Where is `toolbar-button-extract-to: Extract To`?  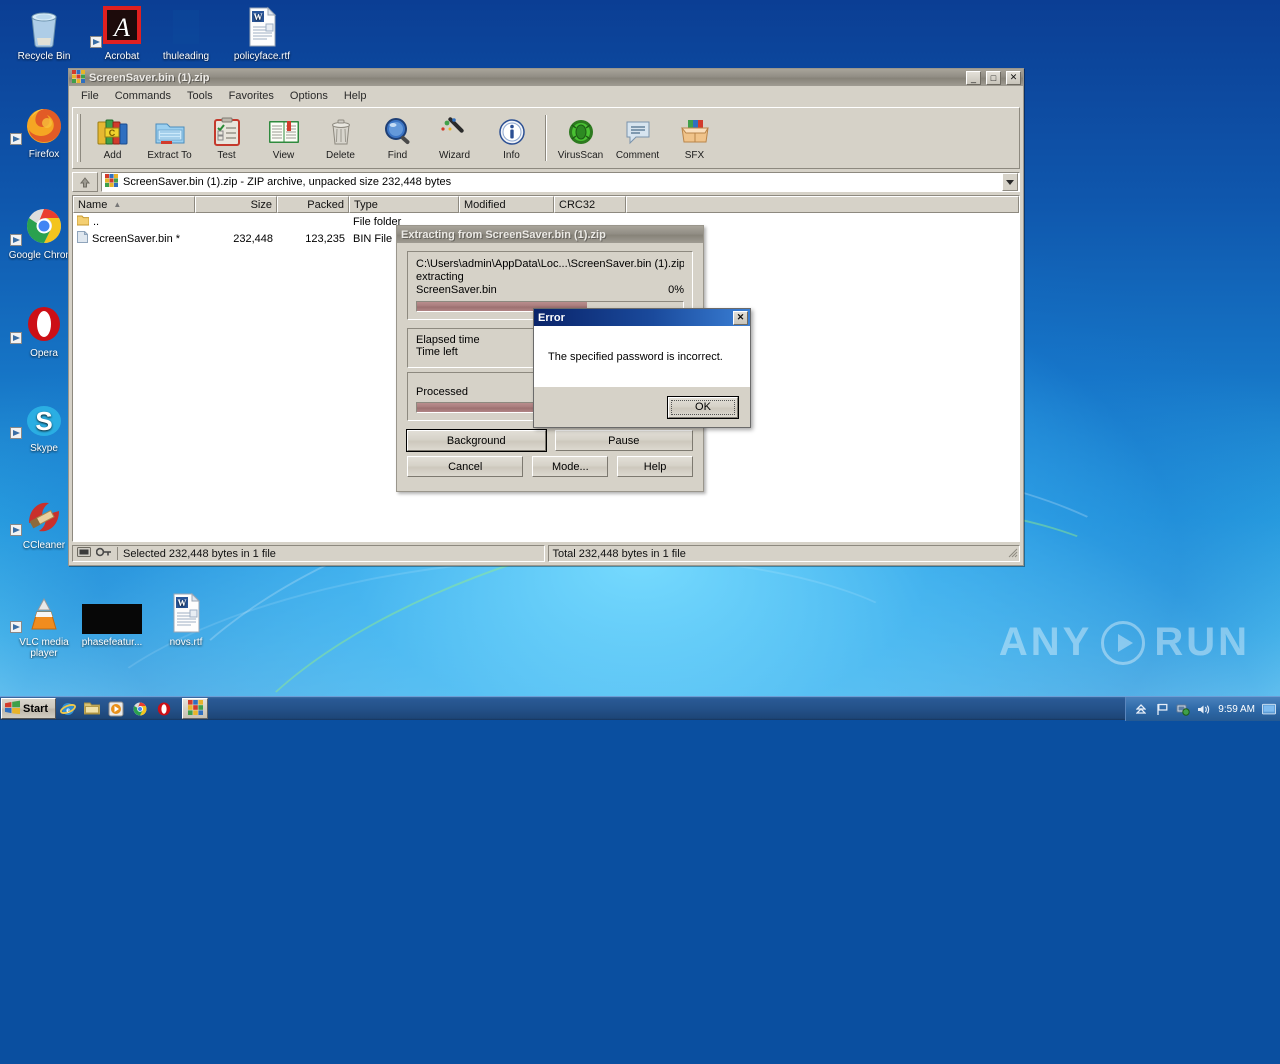 toolbar-button-extract-to: Extract To is located at coordinates (169, 138).